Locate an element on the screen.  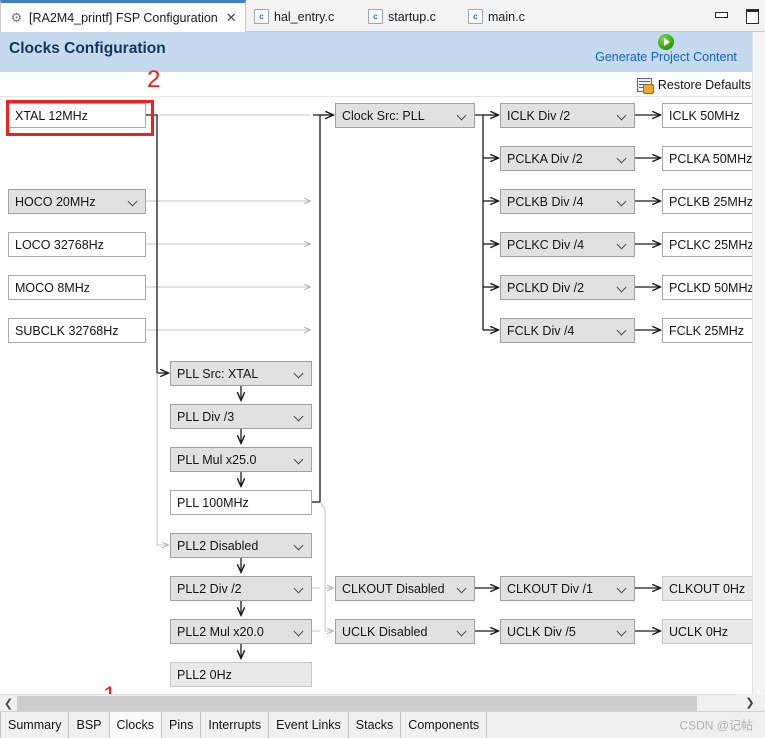
bottom-tab-bsp: BSP is located at coordinates (89, 725).